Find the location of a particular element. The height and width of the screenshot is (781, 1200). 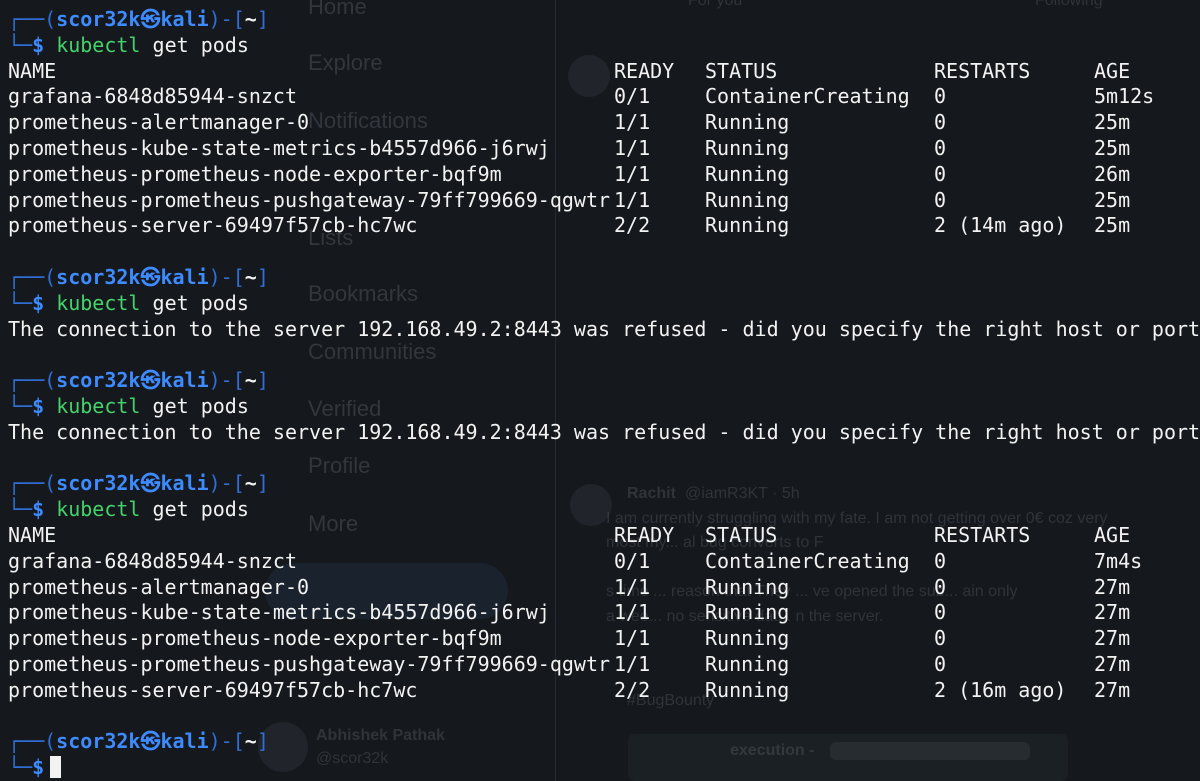

cell-restarts: 2 (16m ago) is located at coordinates (1000, 689).